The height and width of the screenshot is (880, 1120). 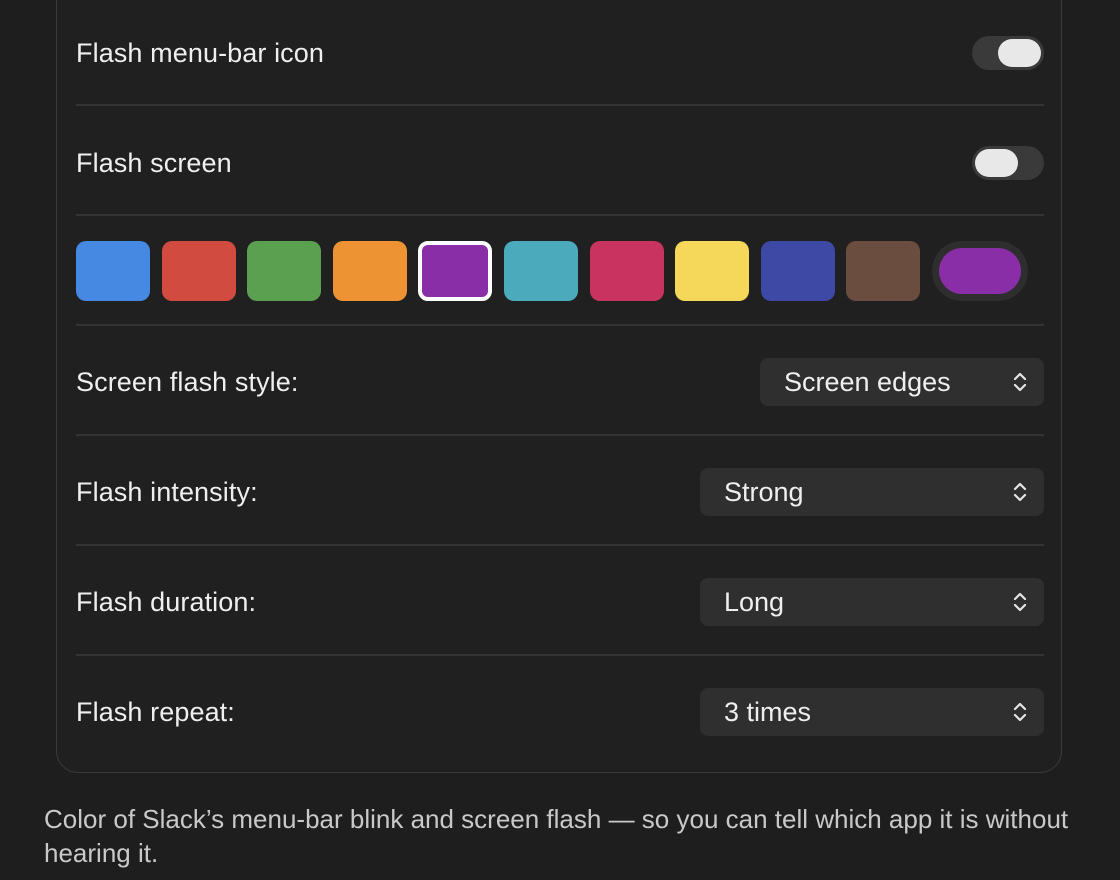 What do you see at coordinates (626, 271) in the screenshot?
I see `color-swatch-pink` at bounding box center [626, 271].